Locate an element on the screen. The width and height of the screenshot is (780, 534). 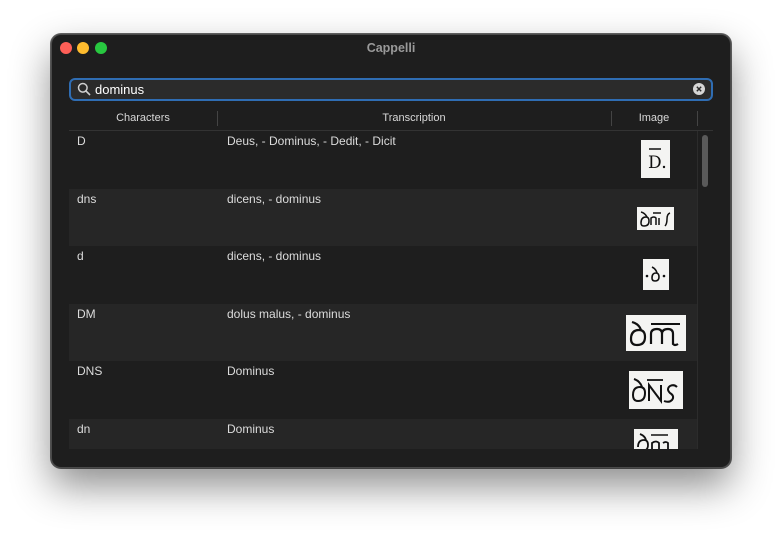
search-field is located at coordinates (391, 89).